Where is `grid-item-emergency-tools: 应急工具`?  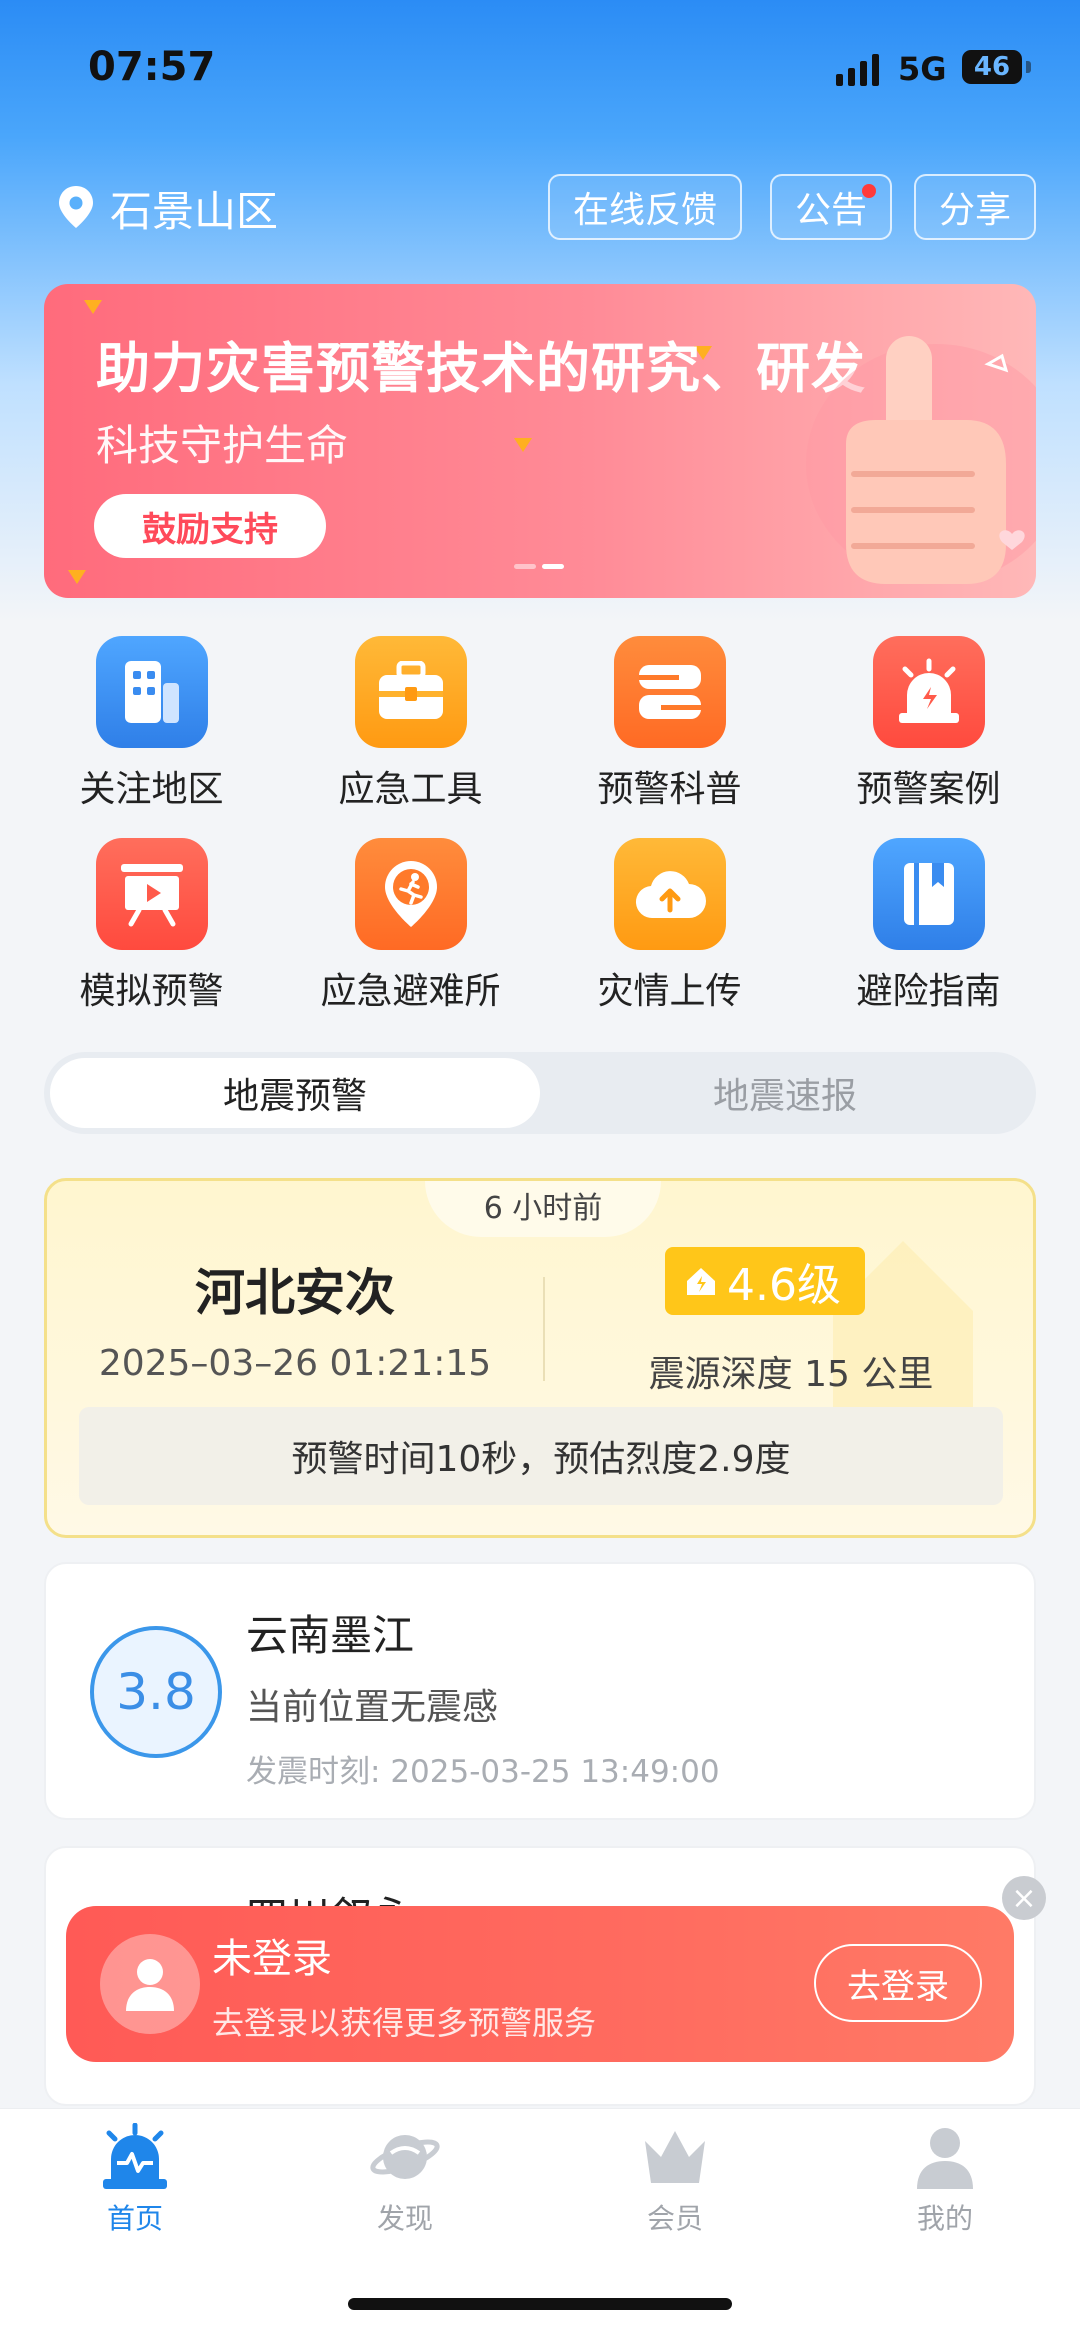
grid-item-emergency-tools: 应急工具 is located at coordinates (410, 724).